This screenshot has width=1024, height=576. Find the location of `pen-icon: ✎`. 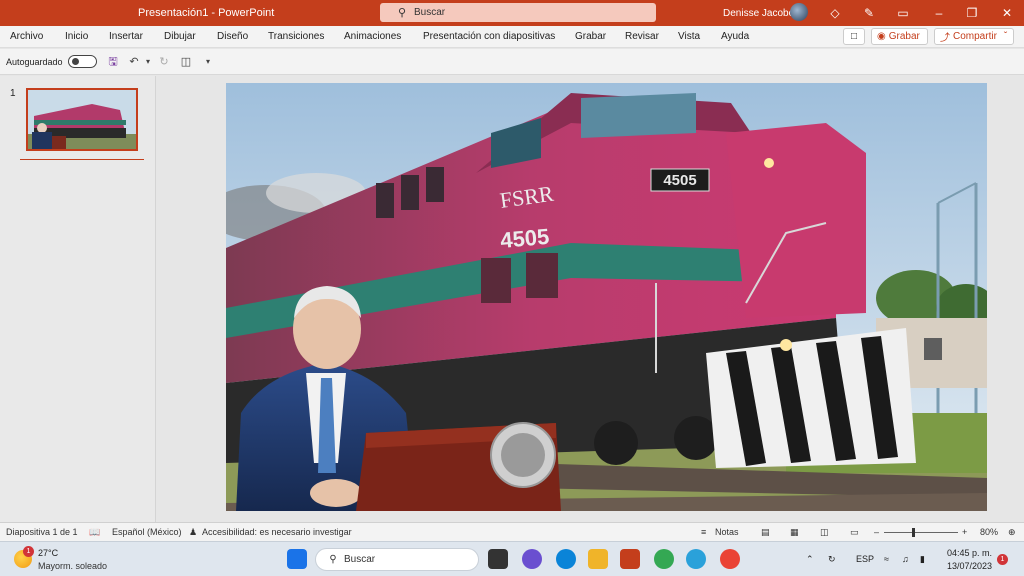

pen-icon: ✎ is located at coordinates (869, 13).